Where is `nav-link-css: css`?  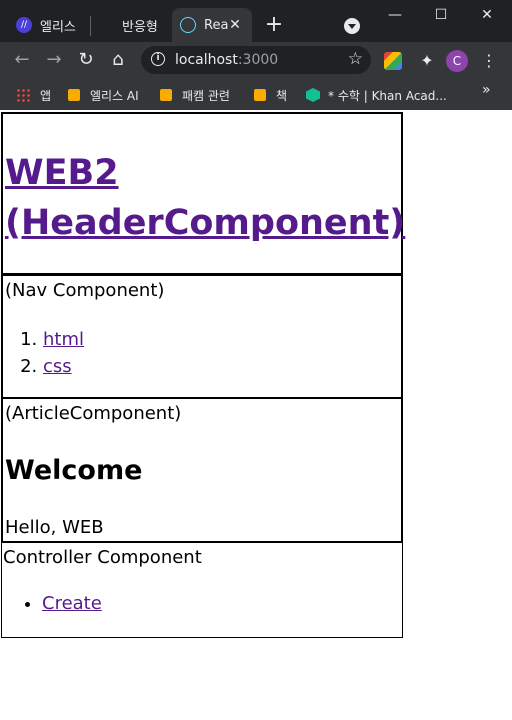
nav-link-css: css is located at coordinates (57, 366).